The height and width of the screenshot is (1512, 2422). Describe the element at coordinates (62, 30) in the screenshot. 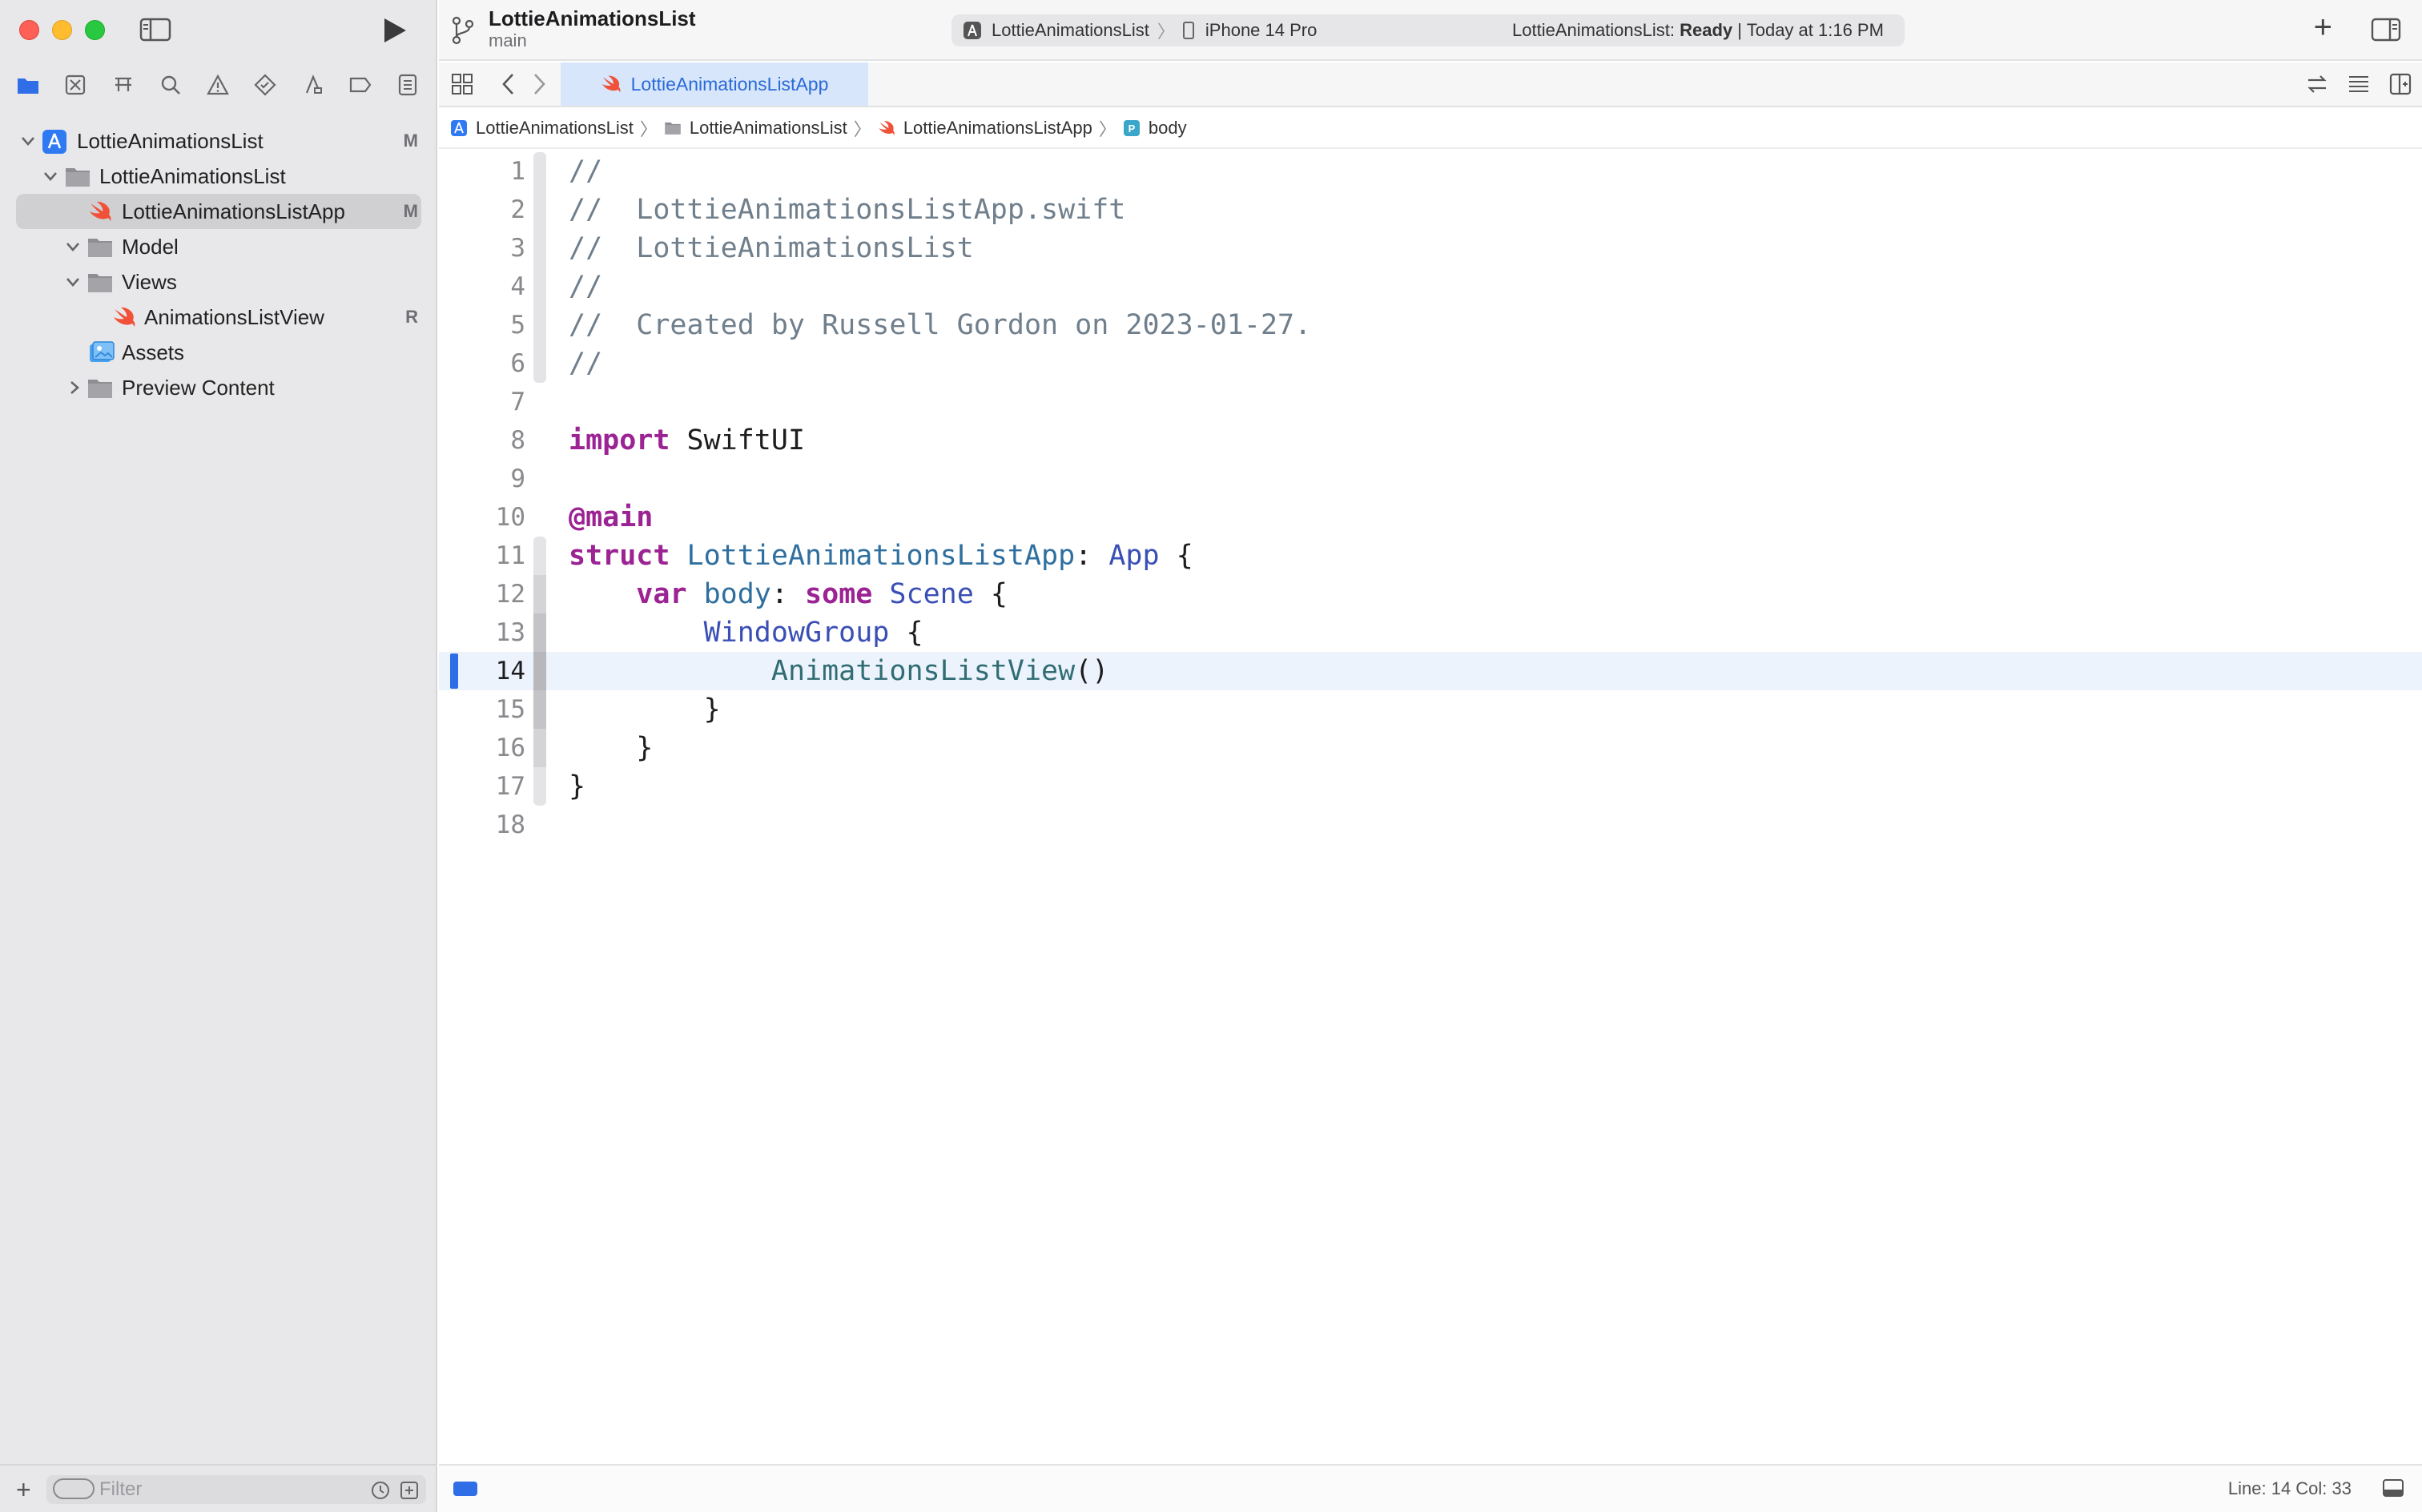

I see `minimize-window-button` at that location.